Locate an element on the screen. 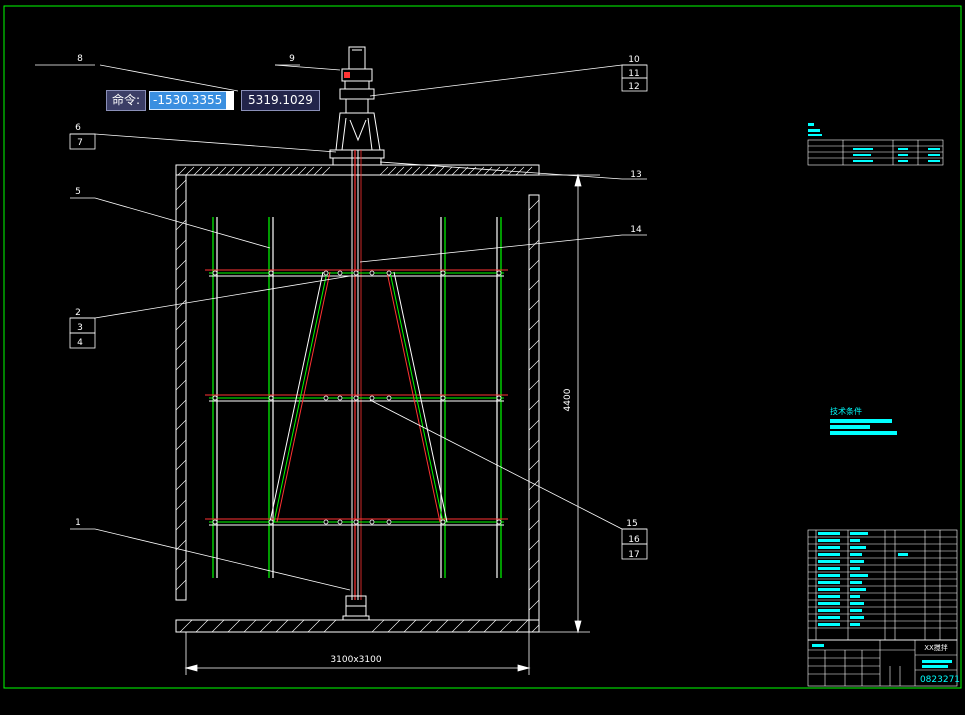 This screenshot has height=715, width=965. balloon-10: 10 is located at coordinates (634, 60).